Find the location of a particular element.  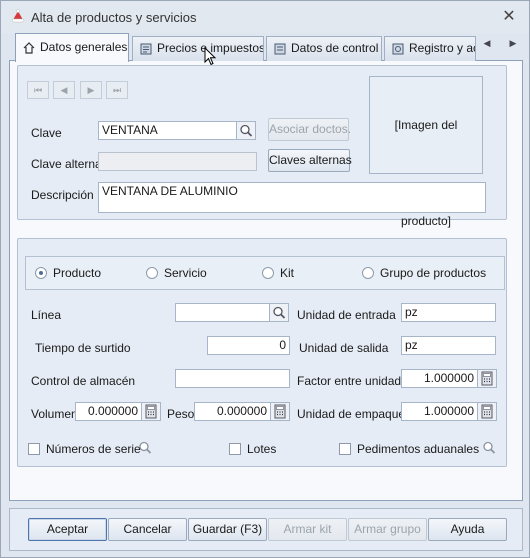

tab-scroll-right-icon: ▶ is located at coordinates (513, 43).